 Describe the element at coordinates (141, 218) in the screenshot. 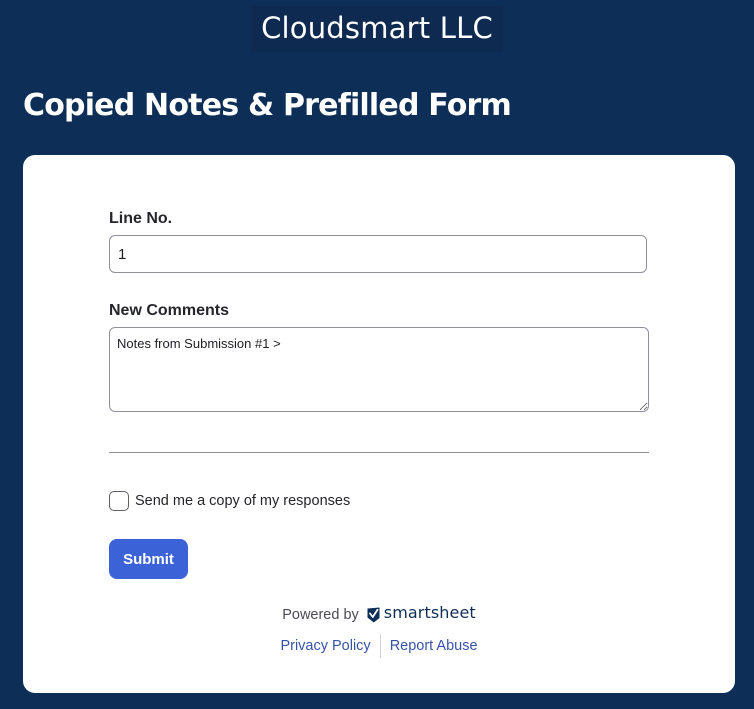

I see `line-no-label: Line No.` at that location.